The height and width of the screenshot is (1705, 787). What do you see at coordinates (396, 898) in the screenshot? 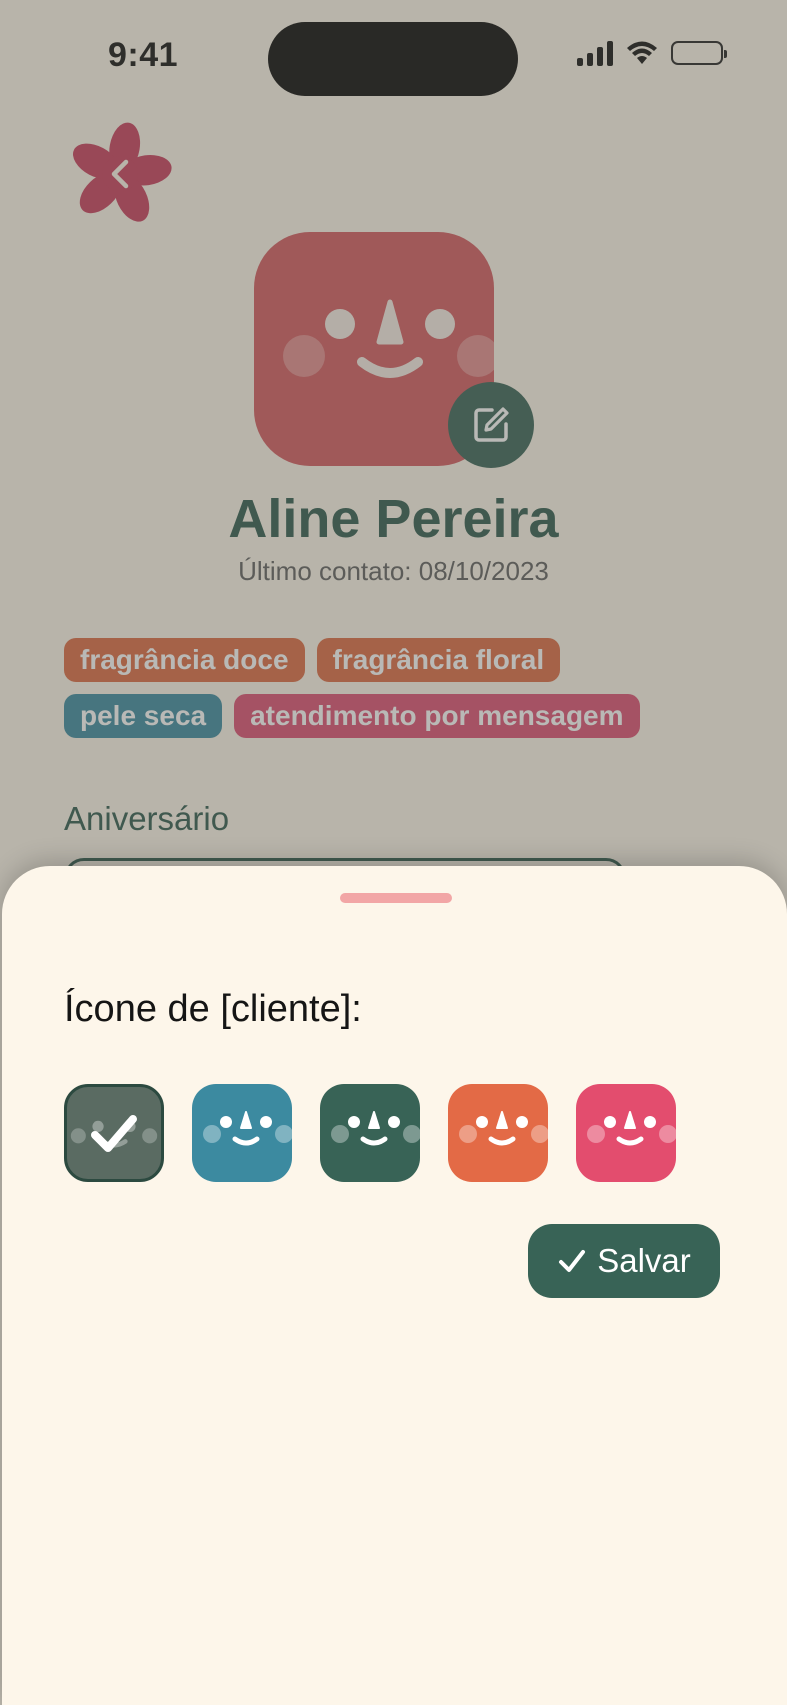
I see `sheet-drag-handle` at bounding box center [396, 898].